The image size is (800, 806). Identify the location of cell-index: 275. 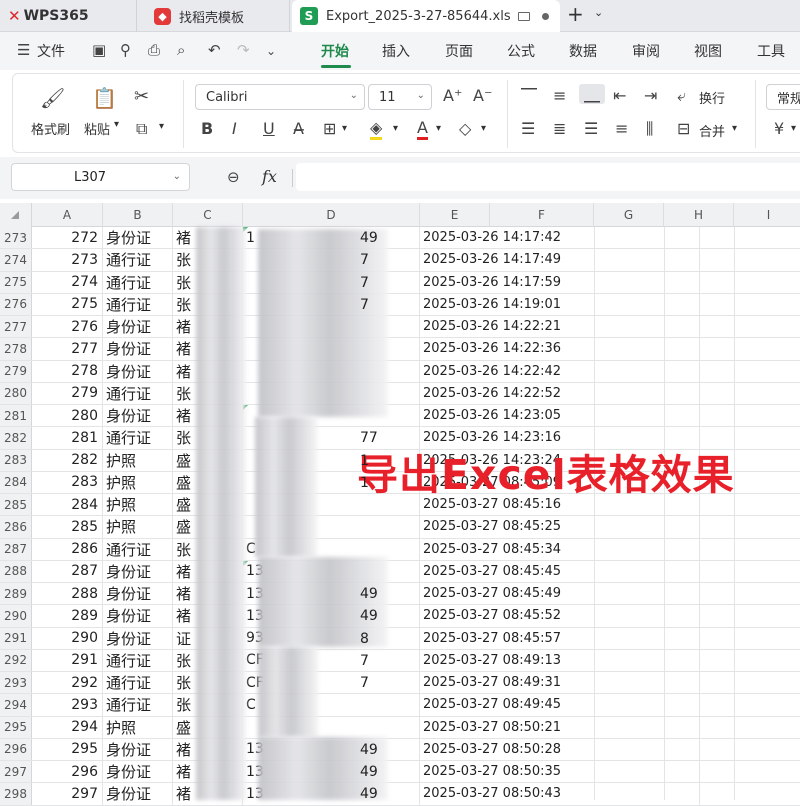
(67, 304).